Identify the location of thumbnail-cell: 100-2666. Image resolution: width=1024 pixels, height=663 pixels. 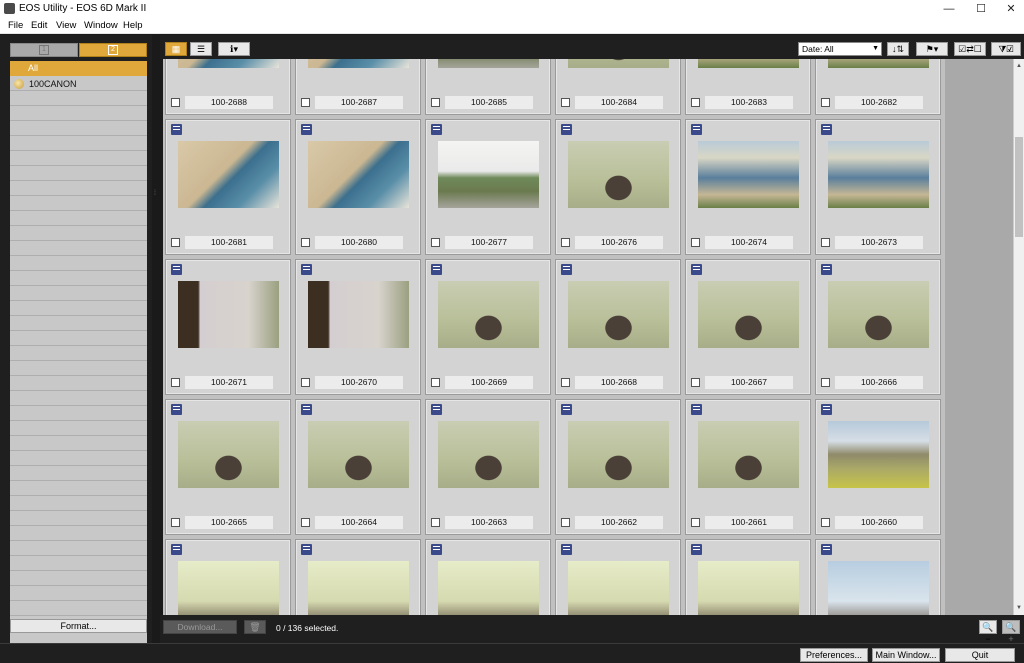
(878, 327).